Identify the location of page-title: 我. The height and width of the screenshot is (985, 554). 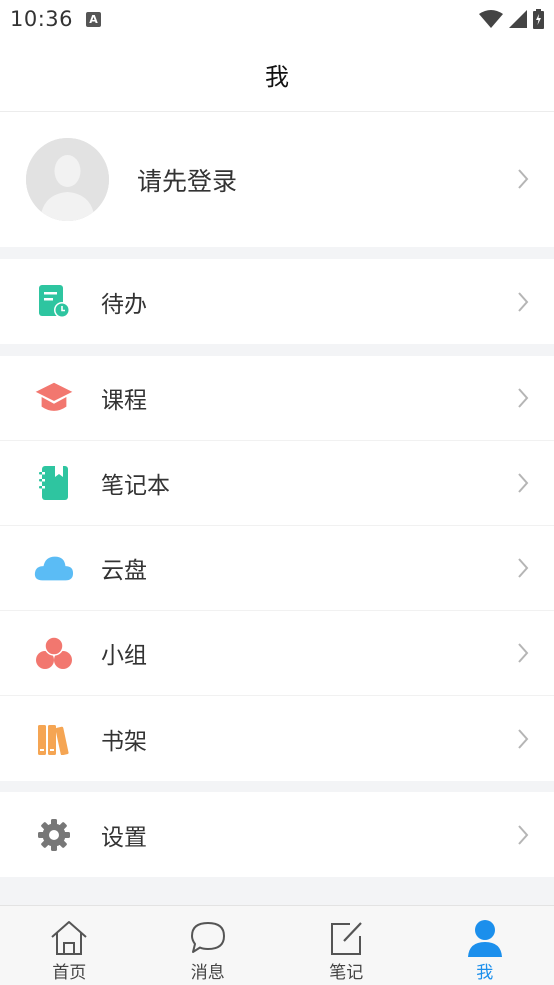
(277, 77).